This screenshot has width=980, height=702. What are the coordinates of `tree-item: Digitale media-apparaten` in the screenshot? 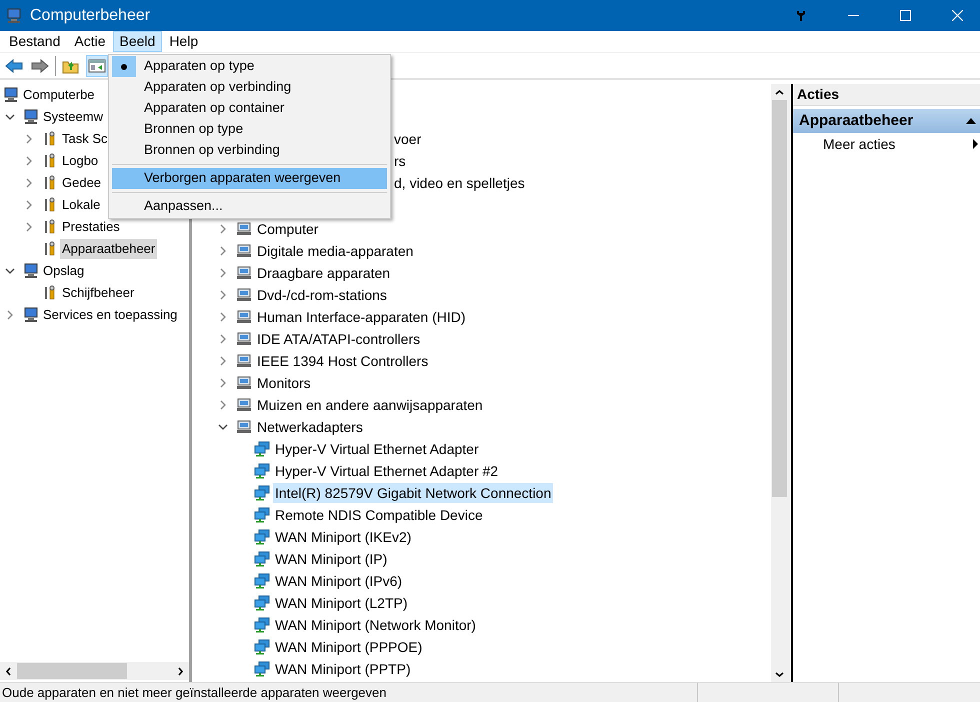 It's located at (335, 251).